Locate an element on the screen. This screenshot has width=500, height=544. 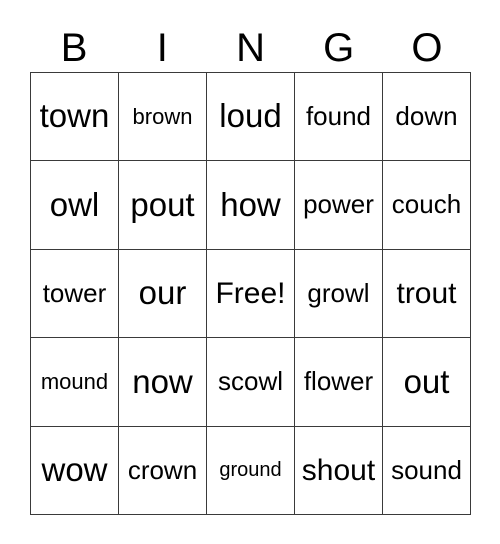
bingo-cell-label: our is located at coordinates (162, 293).